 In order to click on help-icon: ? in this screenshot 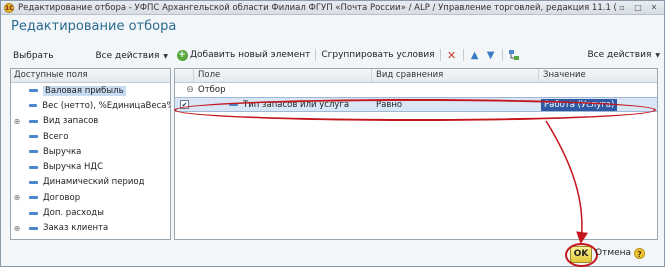, I will do `click(639, 253)`.